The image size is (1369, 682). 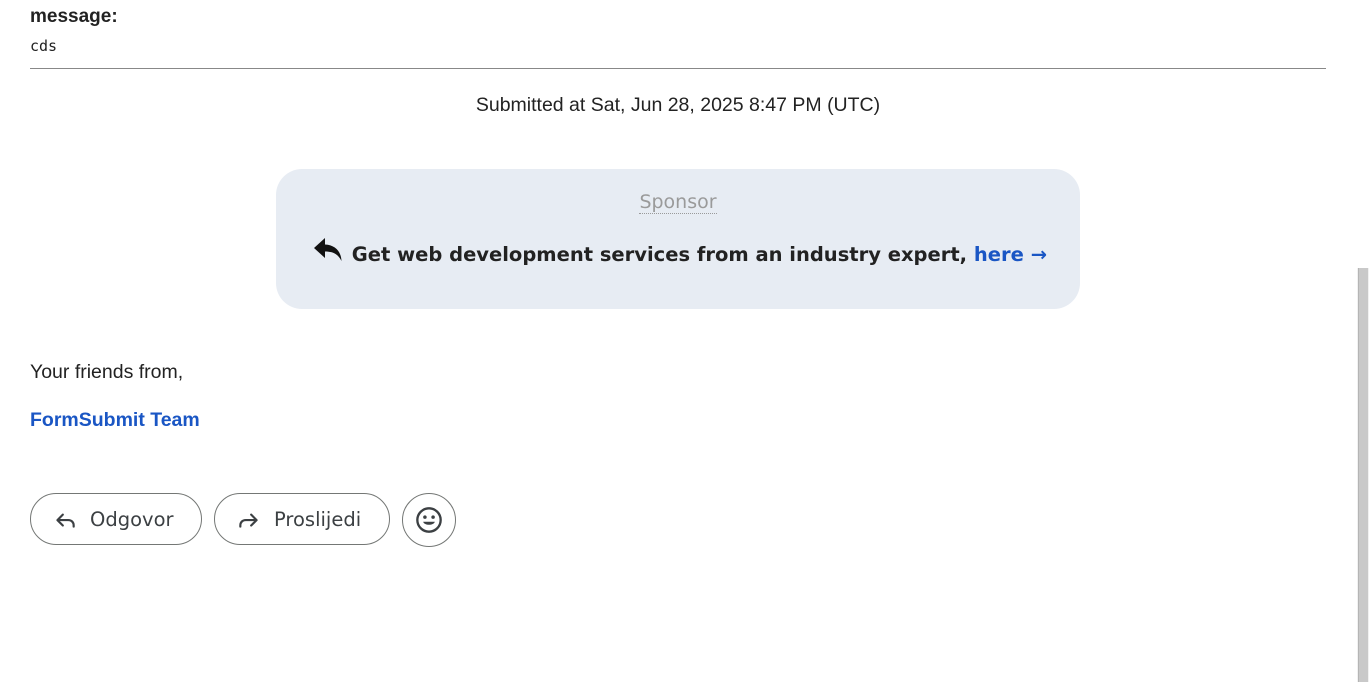 I want to click on reply-arrow-icon, so click(x=328, y=249).